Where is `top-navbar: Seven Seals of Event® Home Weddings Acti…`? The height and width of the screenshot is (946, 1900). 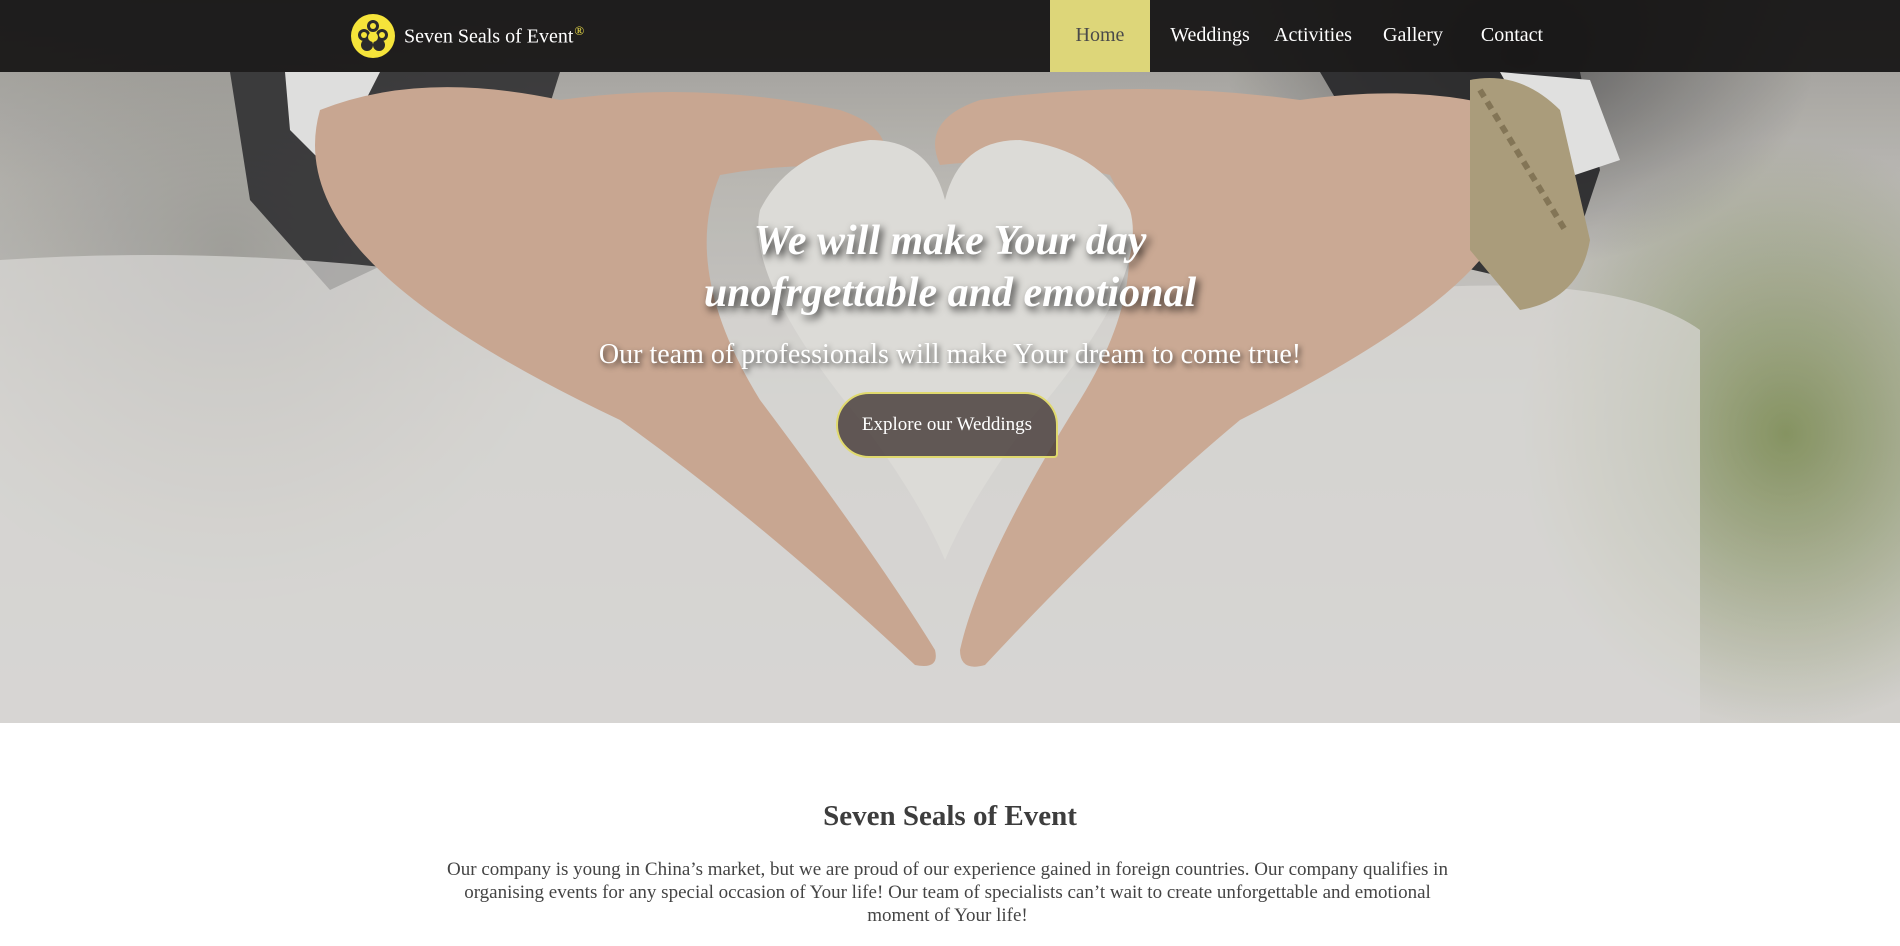
top-navbar: Seven Seals of Event® Home Weddings Acti… is located at coordinates (950, 36).